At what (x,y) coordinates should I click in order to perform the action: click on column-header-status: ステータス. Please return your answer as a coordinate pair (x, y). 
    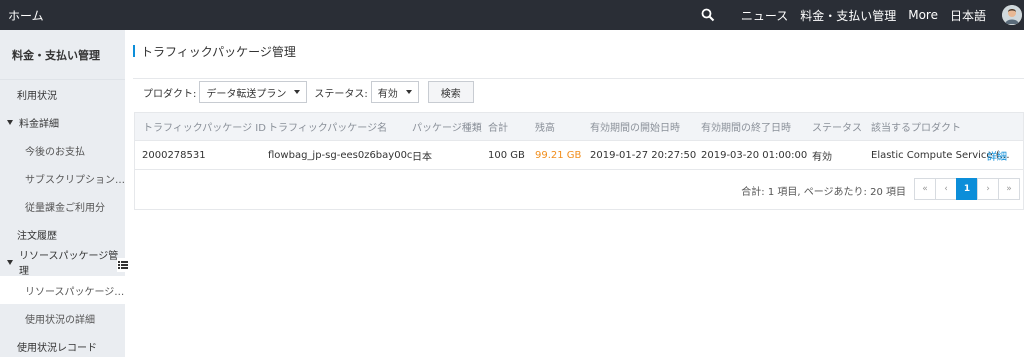
    Looking at the image, I should click on (837, 126).